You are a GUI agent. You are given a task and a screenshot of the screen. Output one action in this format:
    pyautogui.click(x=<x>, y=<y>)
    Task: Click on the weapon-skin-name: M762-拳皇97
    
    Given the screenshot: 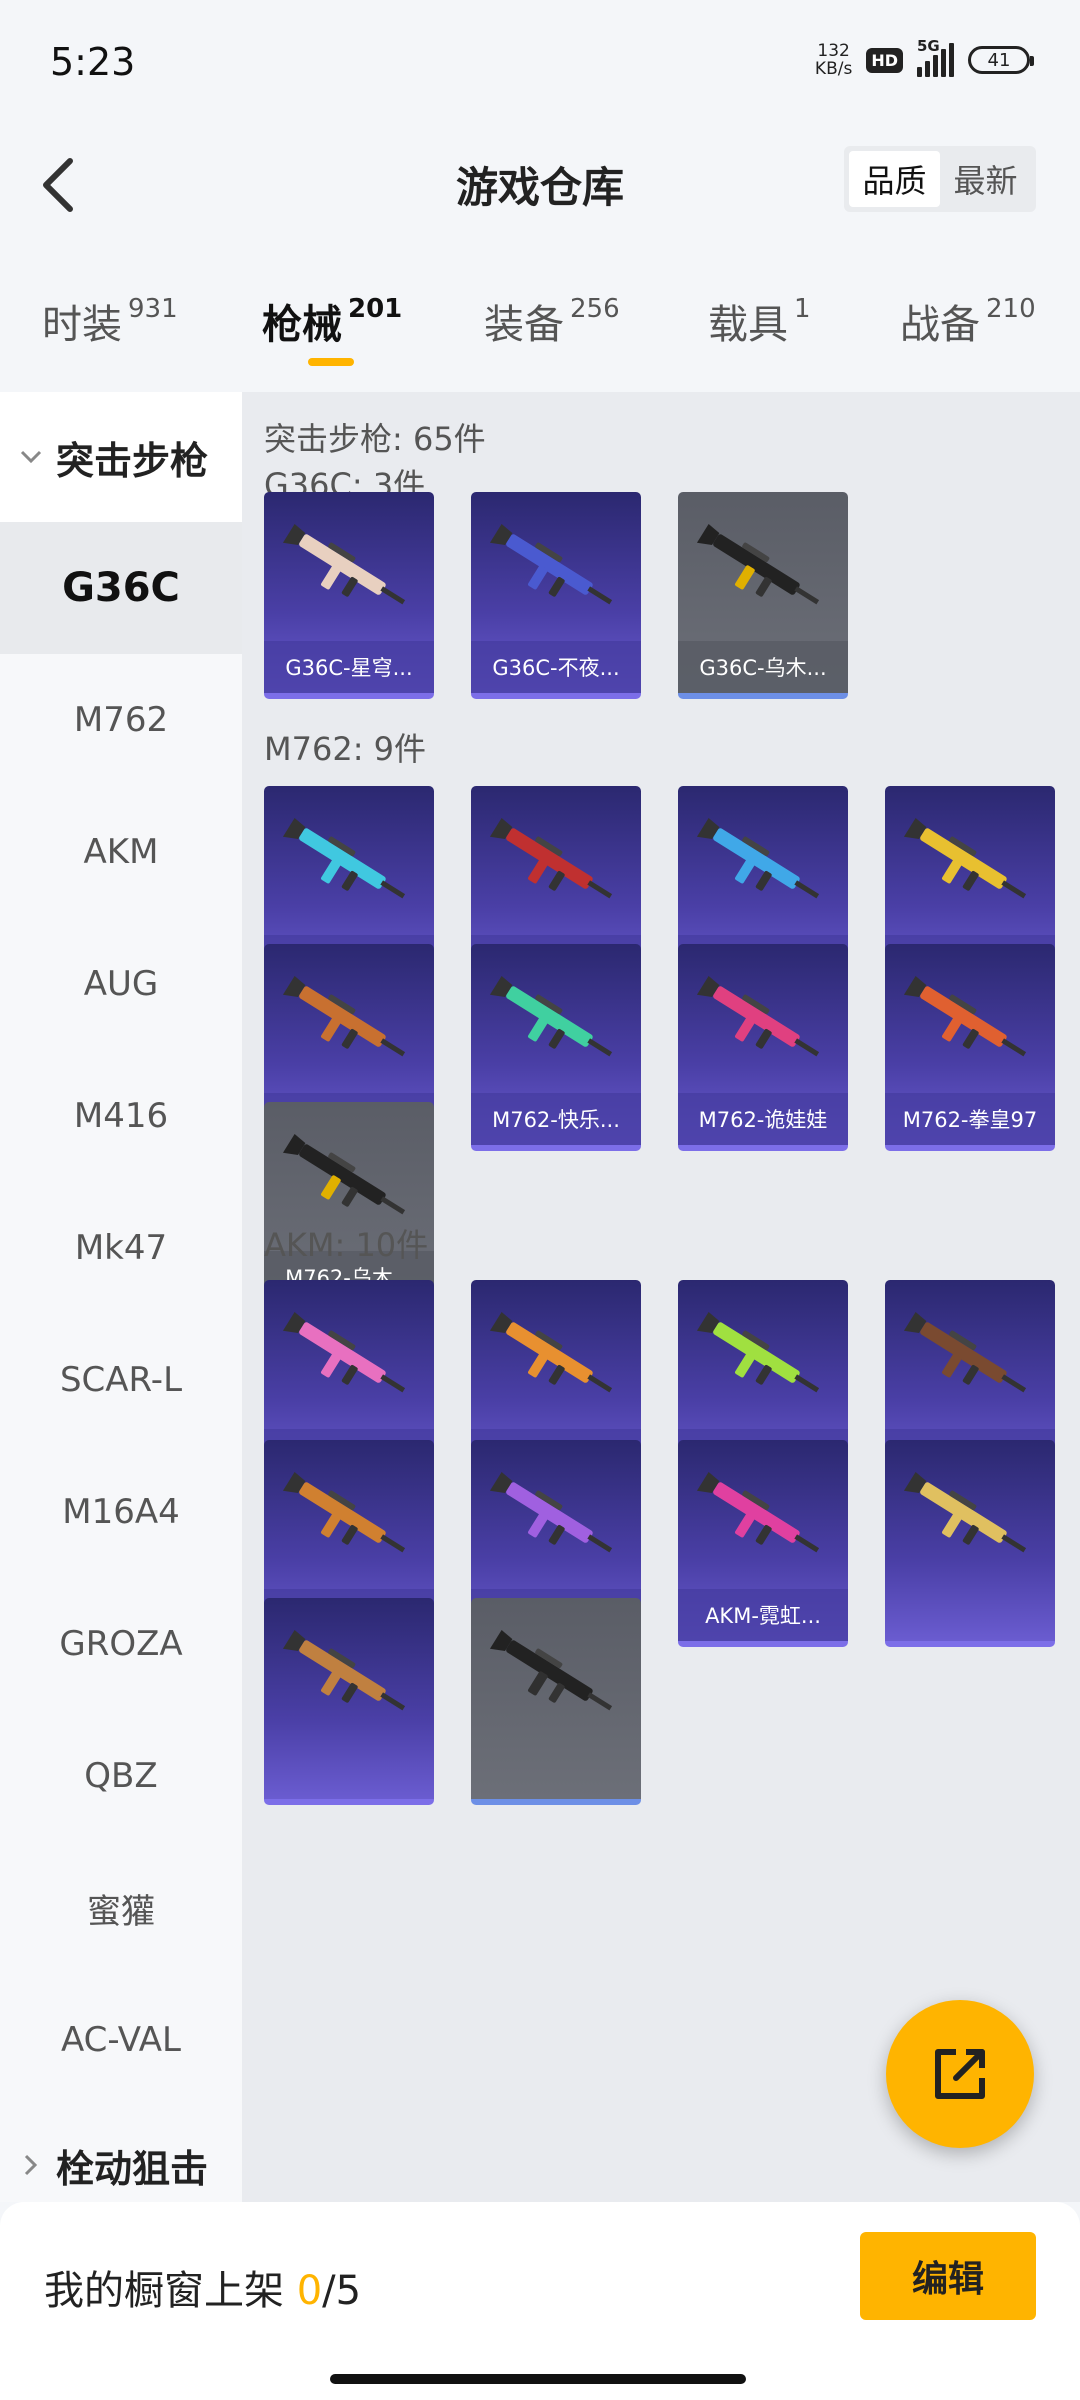 What is the action you would take?
    pyautogui.click(x=970, y=1119)
    